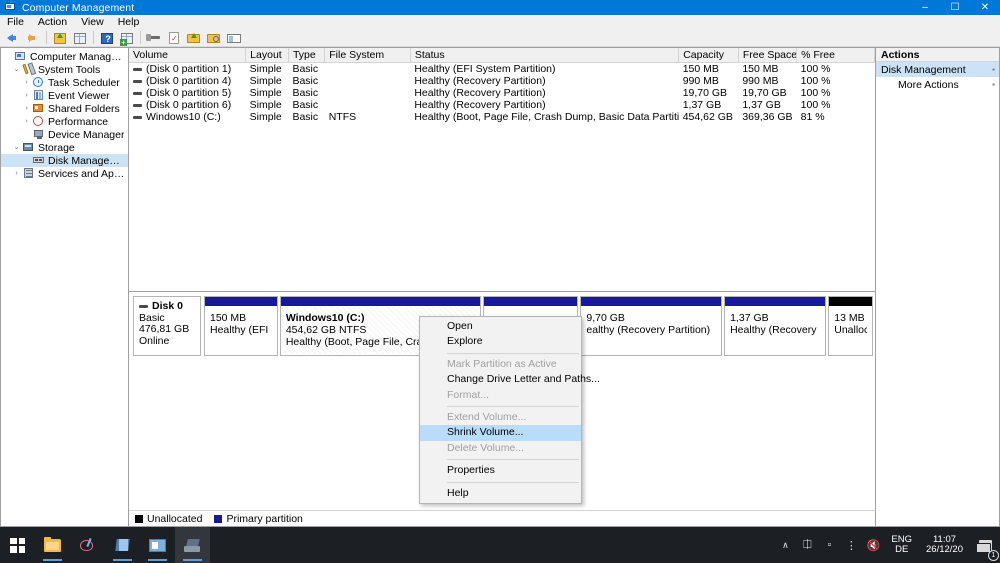 The image size is (1000, 563). Describe the element at coordinates (64, 95) in the screenshot. I see `tree-item-event-viewer: › Event Viewer` at that location.